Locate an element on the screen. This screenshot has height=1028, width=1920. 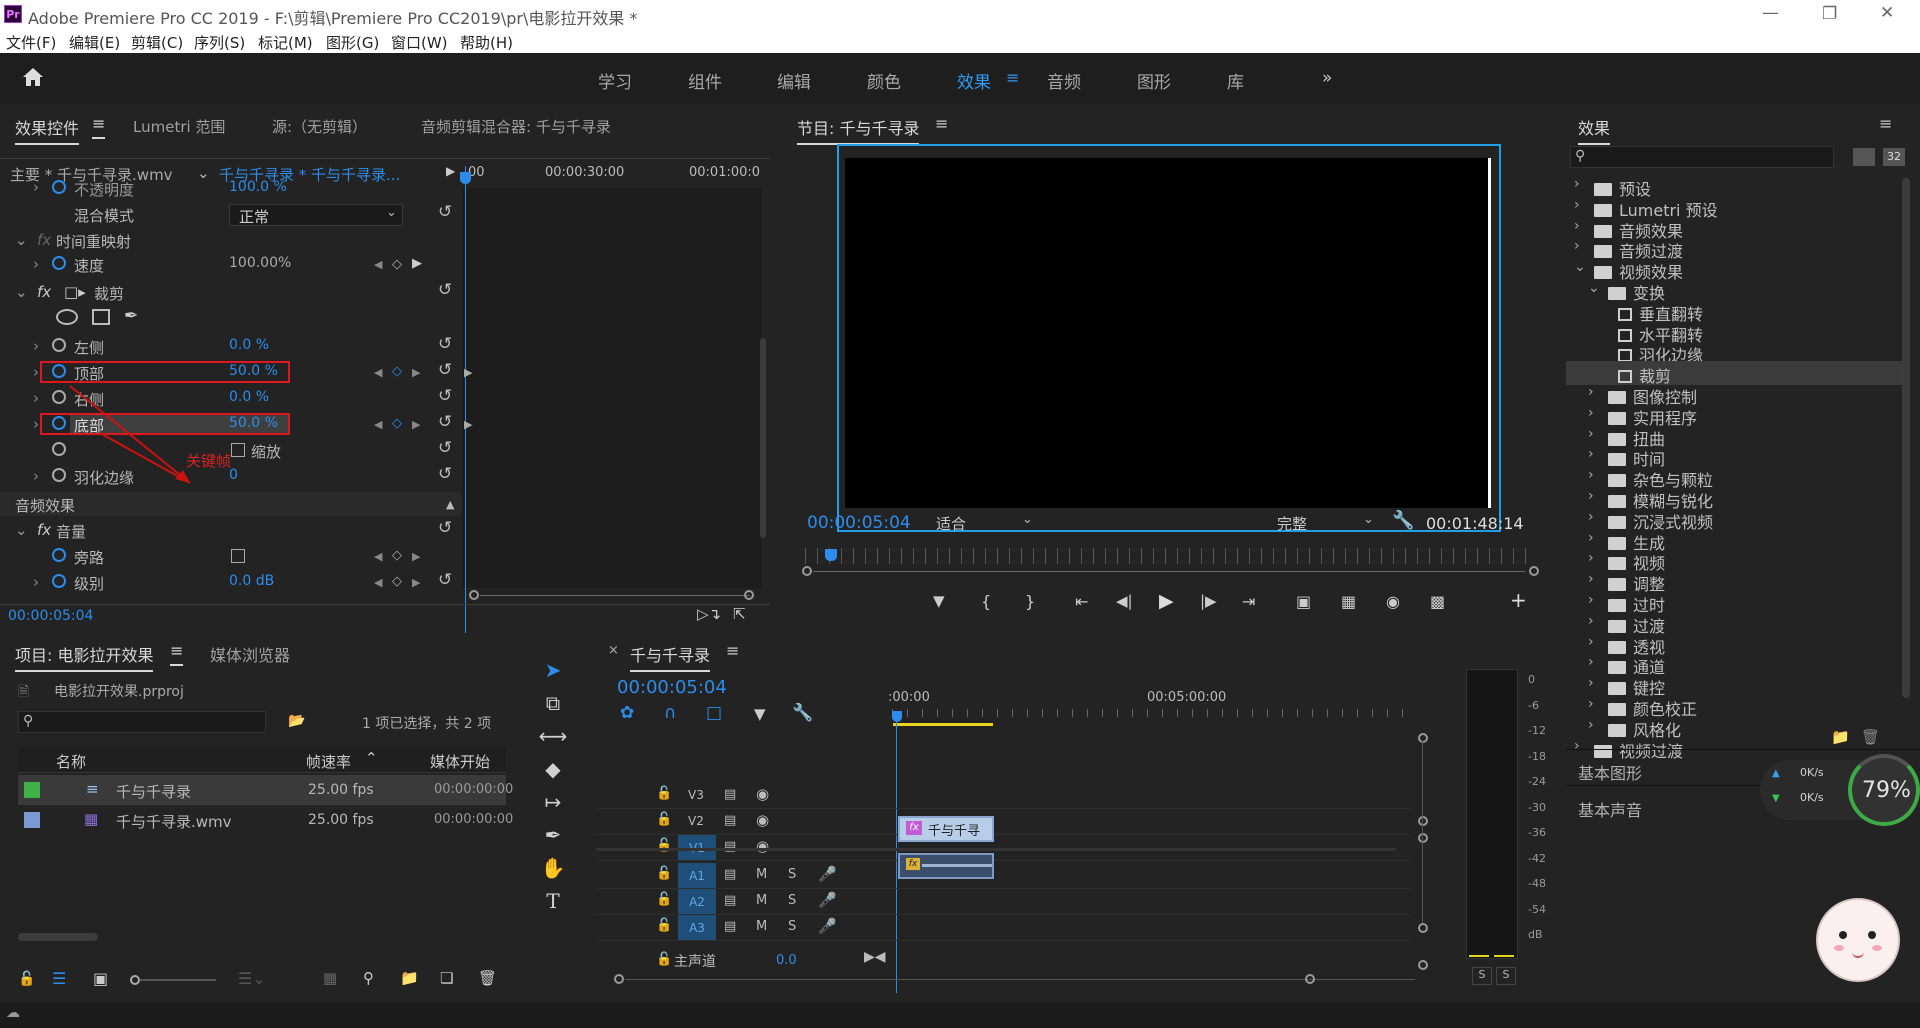
track-label: V3 is located at coordinates (696, 795).